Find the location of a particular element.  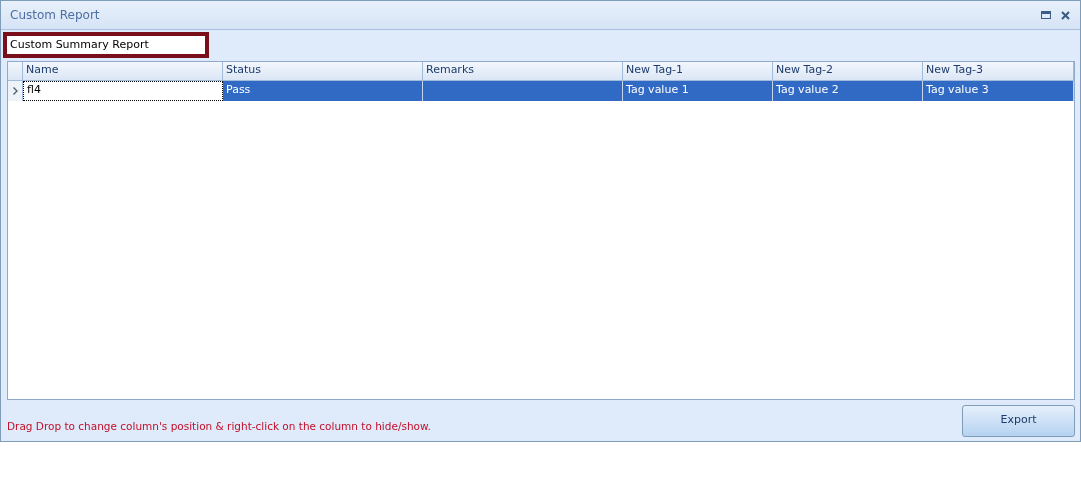

column-header: New Tag-1 is located at coordinates (698, 70).